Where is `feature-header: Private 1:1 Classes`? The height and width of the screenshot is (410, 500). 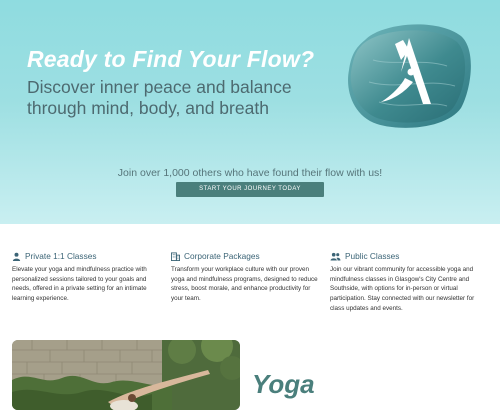
feature-header: Private 1:1 Classes is located at coordinates (88, 256).